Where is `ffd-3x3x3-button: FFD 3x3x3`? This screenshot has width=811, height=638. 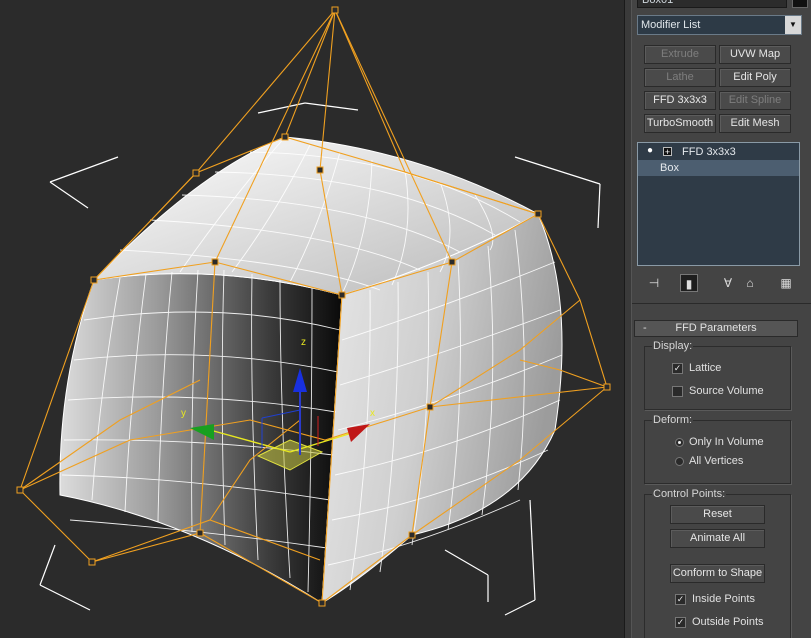
ffd-3x3x3-button: FFD 3x3x3 is located at coordinates (680, 100).